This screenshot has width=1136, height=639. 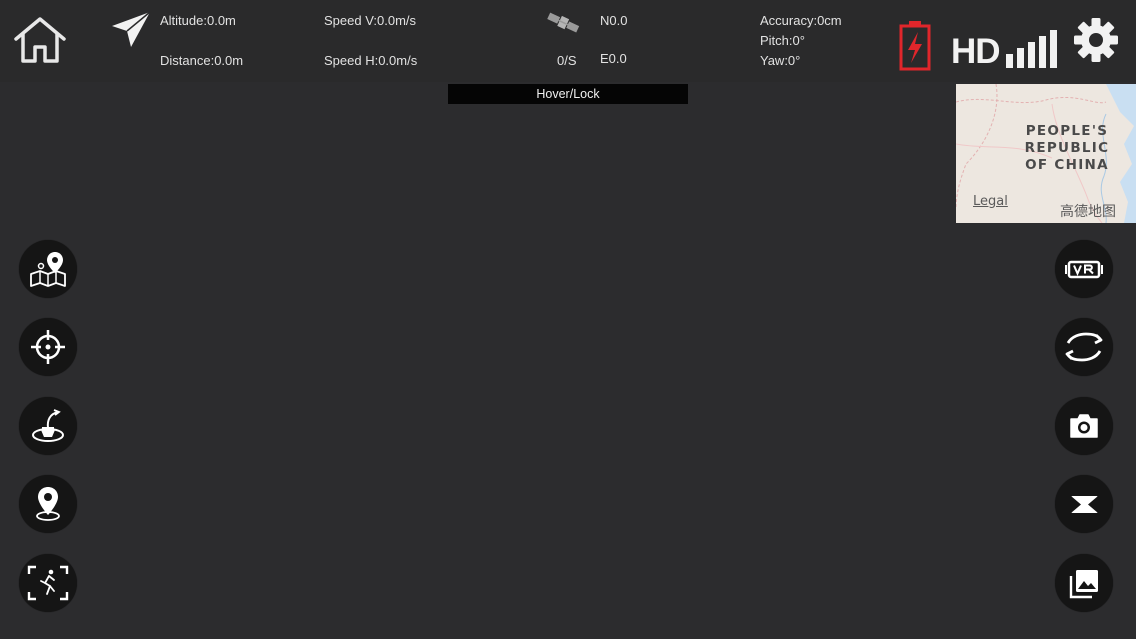 What do you see at coordinates (198, 20) in the screenshot?
I see `altitude-readout: Altitude:0.0m` at bounding box center [198, 20].